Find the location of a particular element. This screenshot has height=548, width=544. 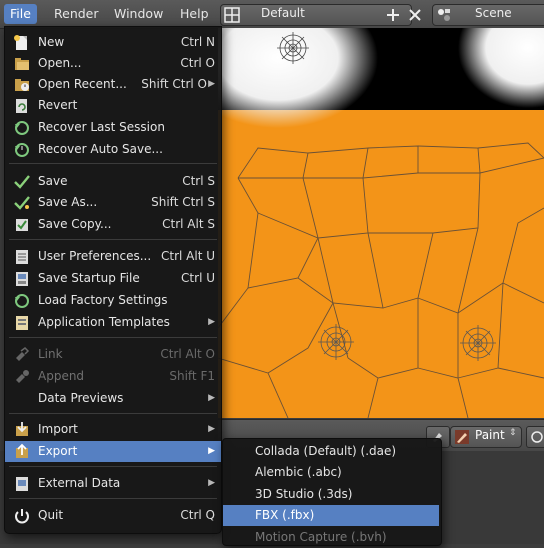

top-header-bar: File Render Window Help Default Scene is located at coordinates (272, 14).